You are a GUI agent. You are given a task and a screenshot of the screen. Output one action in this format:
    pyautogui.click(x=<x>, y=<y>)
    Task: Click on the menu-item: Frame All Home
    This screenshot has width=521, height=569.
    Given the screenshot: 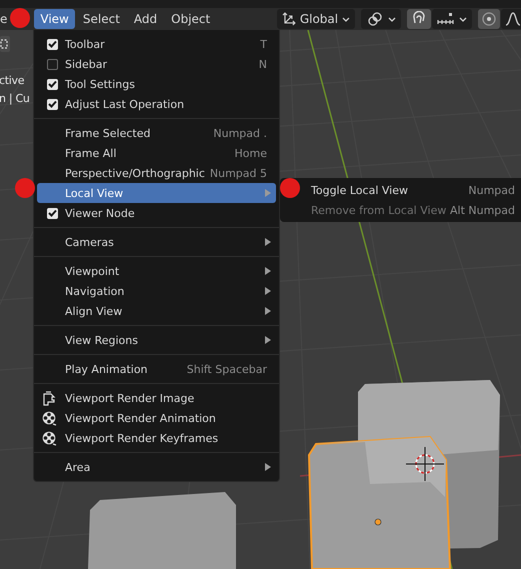 What is the action you would take?
    pyautogui.click(x=156, y=153)
    